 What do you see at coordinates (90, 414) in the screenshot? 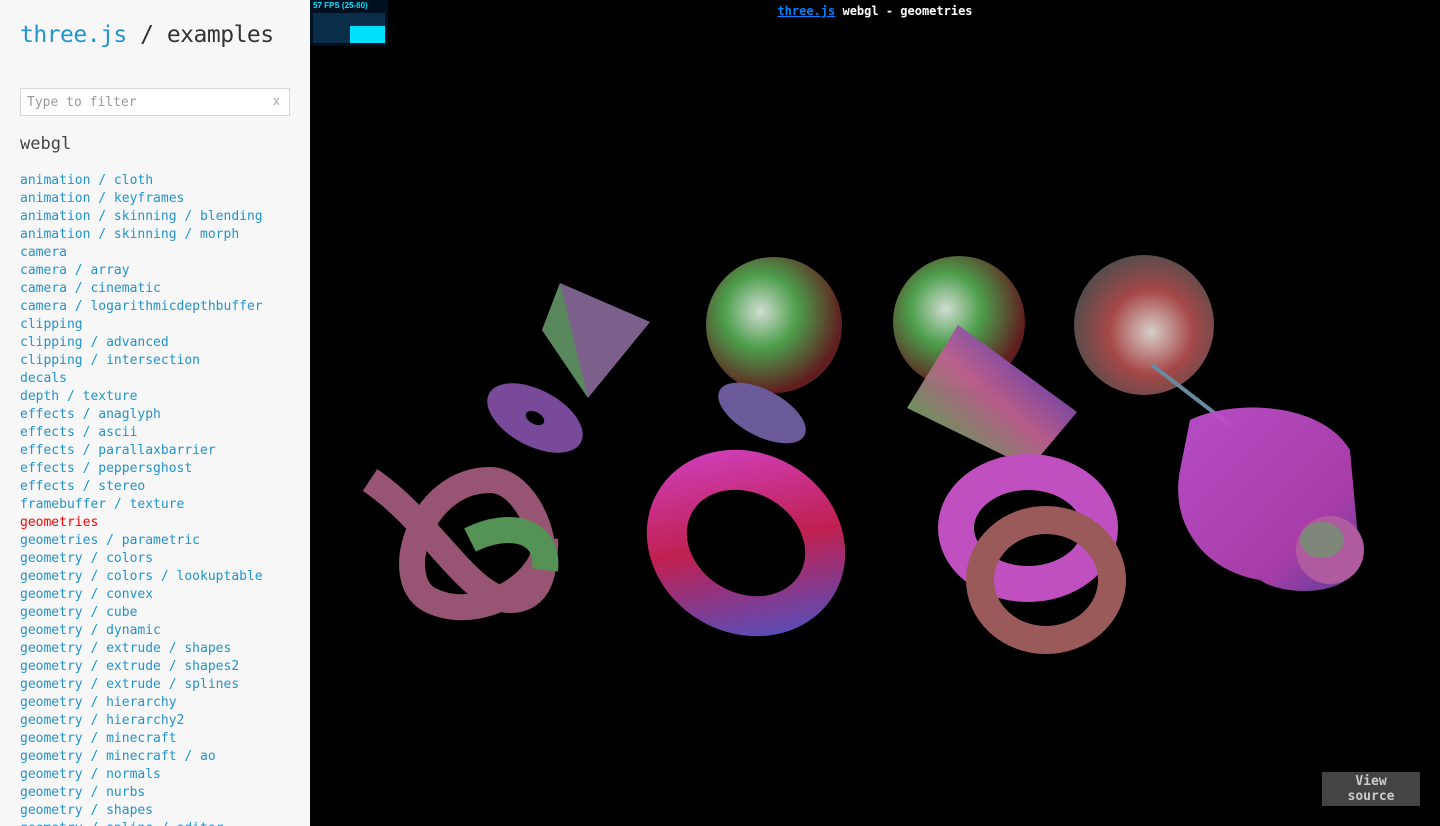
I see `example-link: effects / anaglyph` at bounding box center [90, 414].